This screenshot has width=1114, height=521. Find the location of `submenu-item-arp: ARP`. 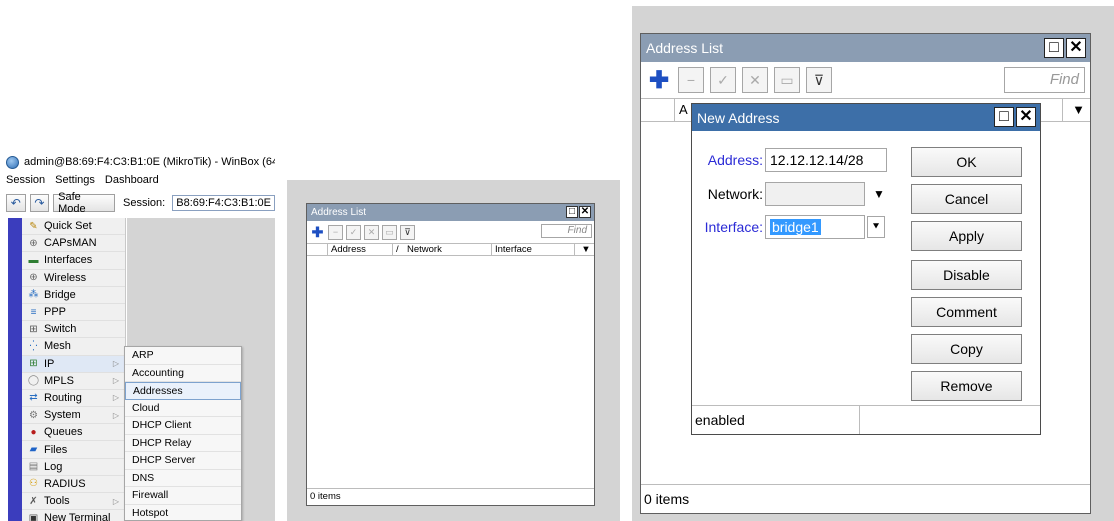

submenu-item-arp: ARP is located at coordinates (183, 356).